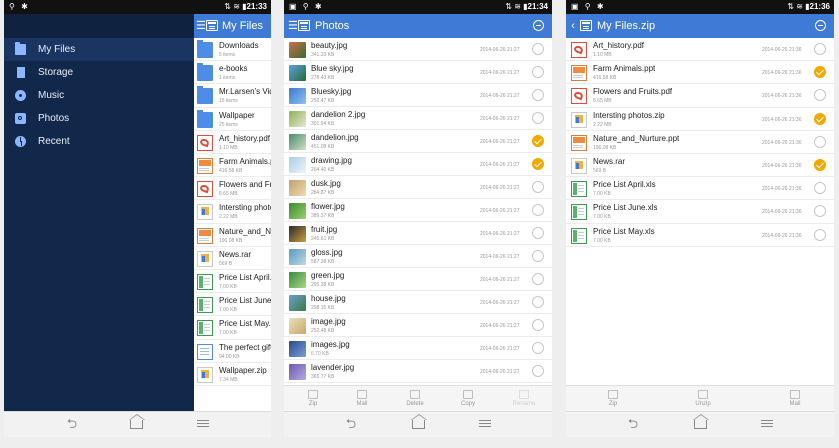 Image resolution: width=839 pixels, height=448 pixels. Describe the element at coordinates (231, 235) in the screenshot. I see `list-item: Nature_and_Nurtu196.08 KB` at that location.